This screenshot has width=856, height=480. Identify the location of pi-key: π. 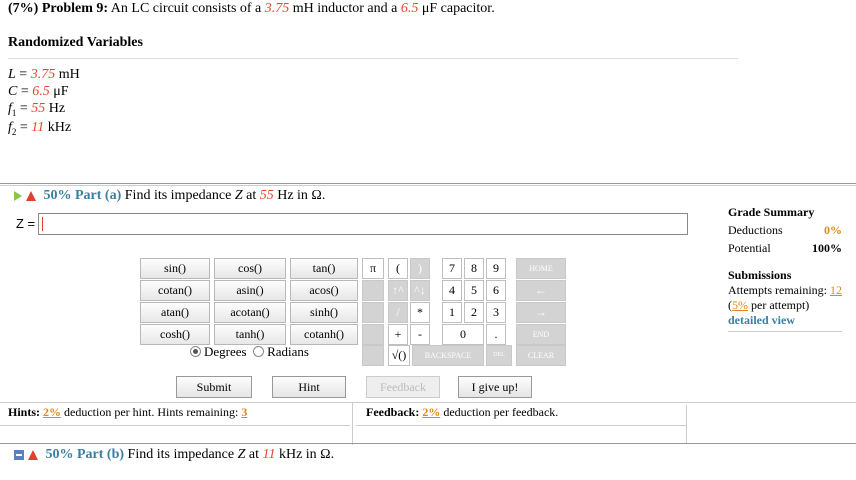
(373, 268).